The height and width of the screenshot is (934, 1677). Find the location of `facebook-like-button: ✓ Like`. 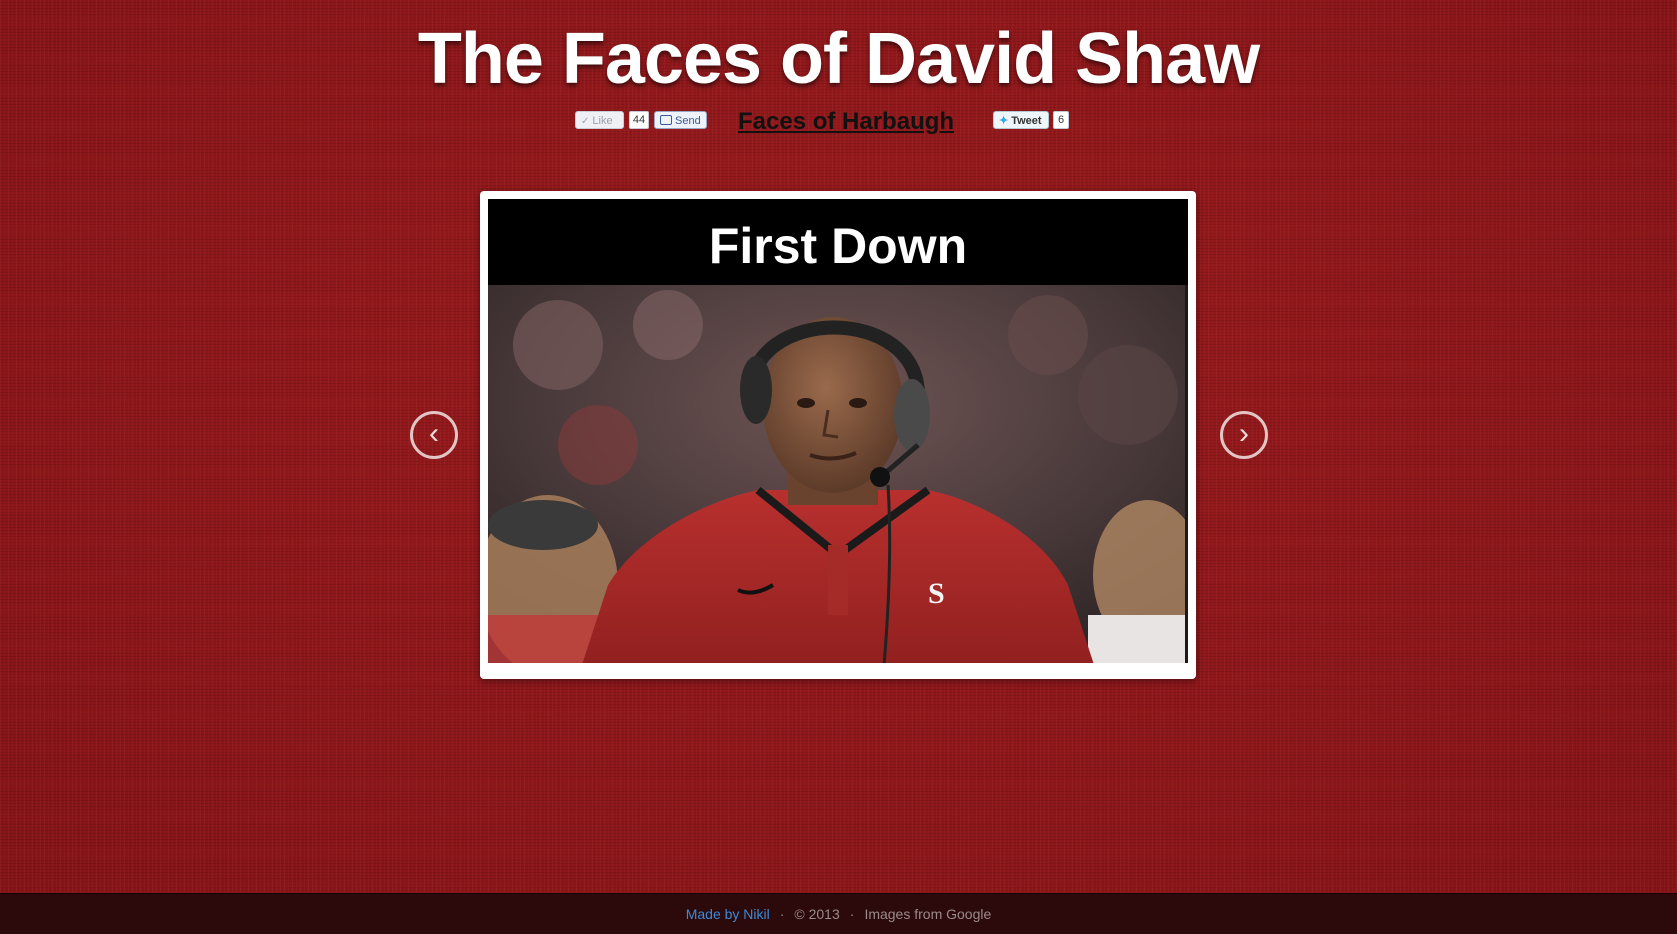

facebook-like-button: ✓ Like is located at coordinates (599, 120).